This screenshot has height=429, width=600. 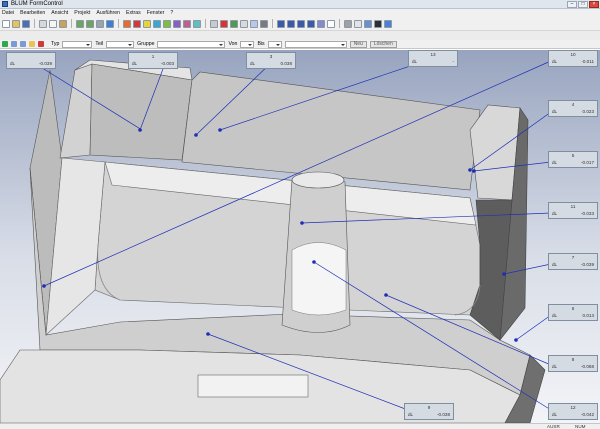 I want to click on report-icon, so click(x=358, y=23).